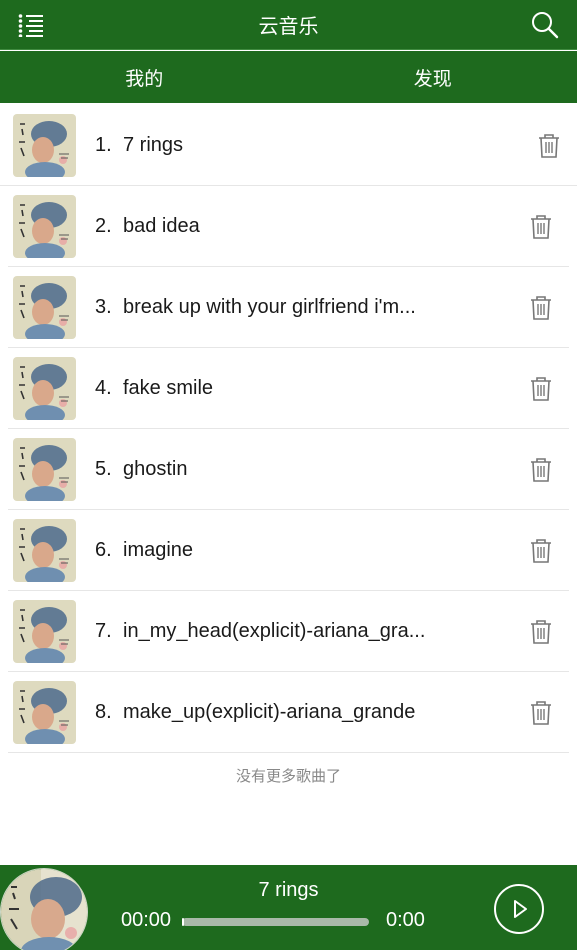  Describe the element at coordinates (103, 630) in the screenshot. I see `song-number: 7.` at that location.